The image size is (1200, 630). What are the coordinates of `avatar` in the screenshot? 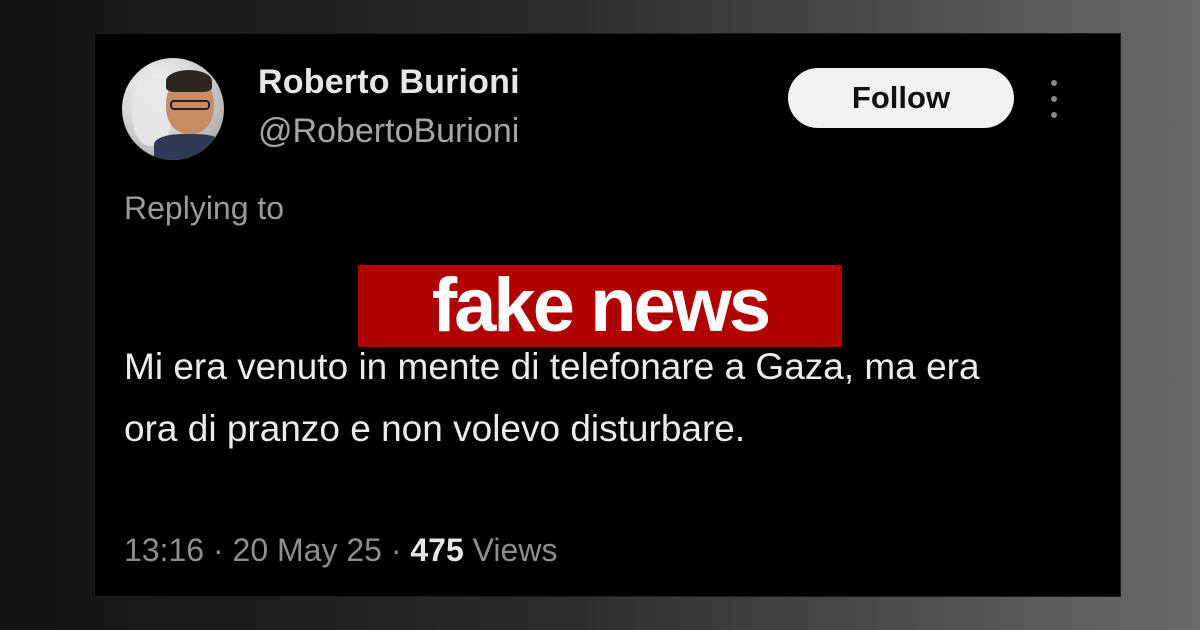 It's located at (173, 109).